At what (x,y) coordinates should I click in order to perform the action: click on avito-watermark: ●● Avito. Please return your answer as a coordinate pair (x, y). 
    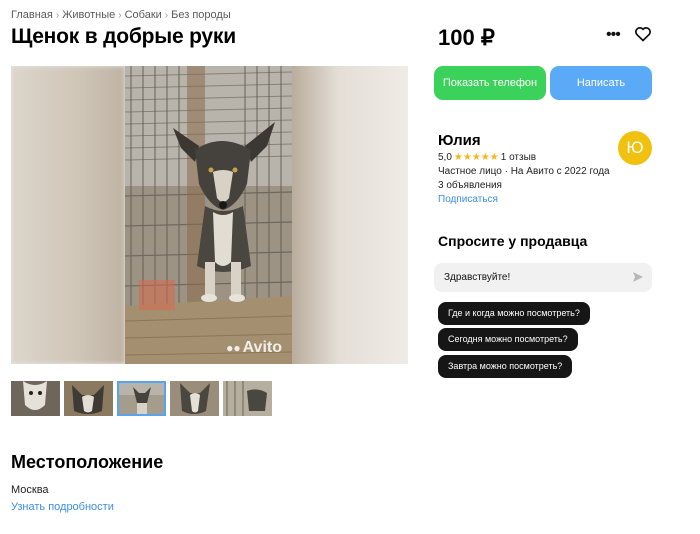
    Looking at the image, I should click on (254, 348).